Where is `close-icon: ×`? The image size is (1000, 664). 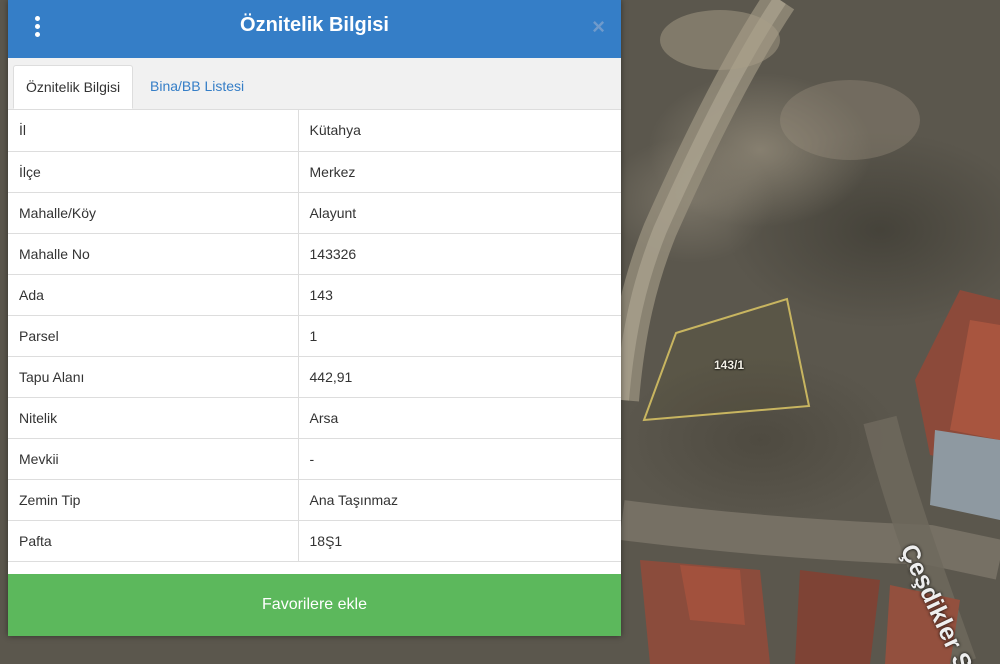
close-icon: × is located at coordinates (598, 27).